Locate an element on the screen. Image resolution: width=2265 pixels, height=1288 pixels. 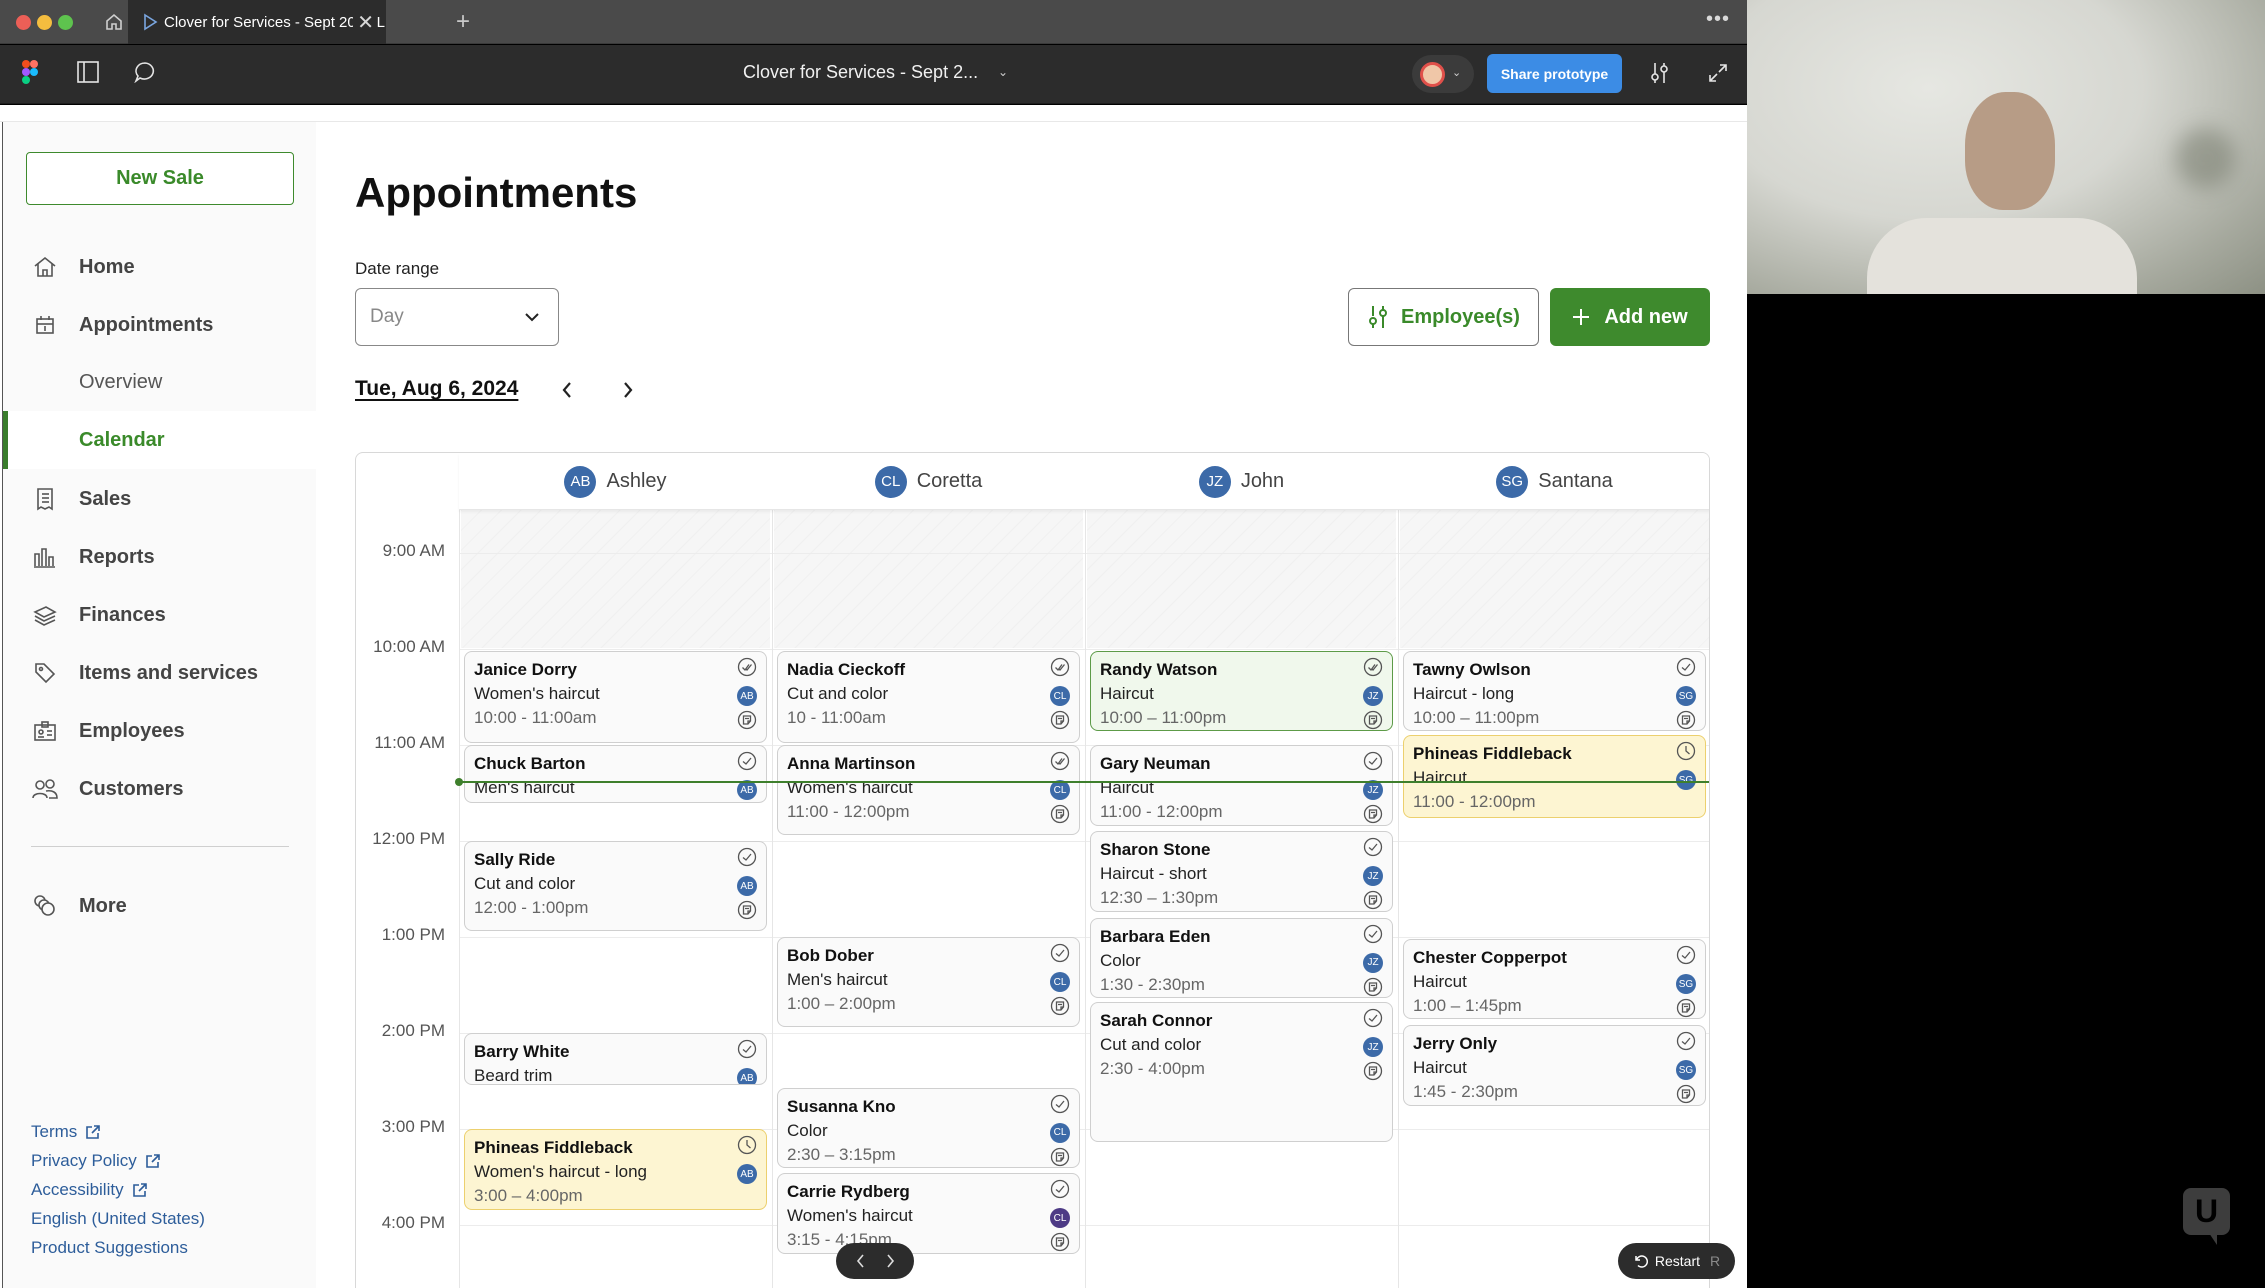
employee-column-headers: AB Ashley CL Coretta JZ John SG Santana is located at coordinates (1084, 481).